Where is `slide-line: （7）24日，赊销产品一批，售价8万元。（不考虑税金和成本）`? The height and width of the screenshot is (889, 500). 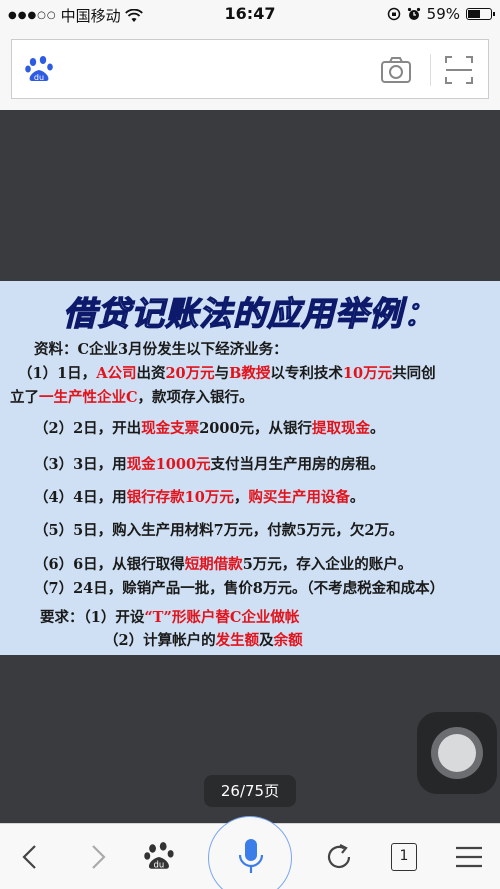 slide-line: （7）24日，赊销产品一批，售价8万元。（不考虑税金和成本） is located at coordinates (239, 587).